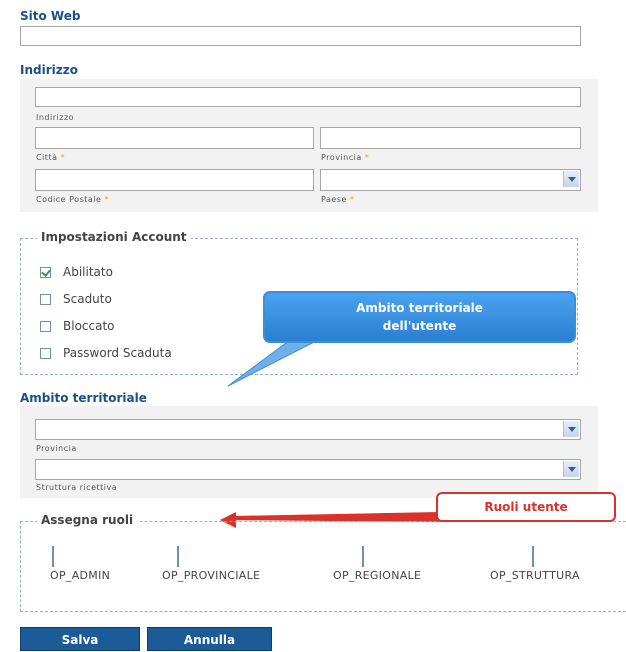 The height and width of the screenshot is (652, 626). What do you see at coordinates (526, 507) in the screenshot?
I see `ruoli-callout: Ruoli utente` at bounding box center [526, 507].